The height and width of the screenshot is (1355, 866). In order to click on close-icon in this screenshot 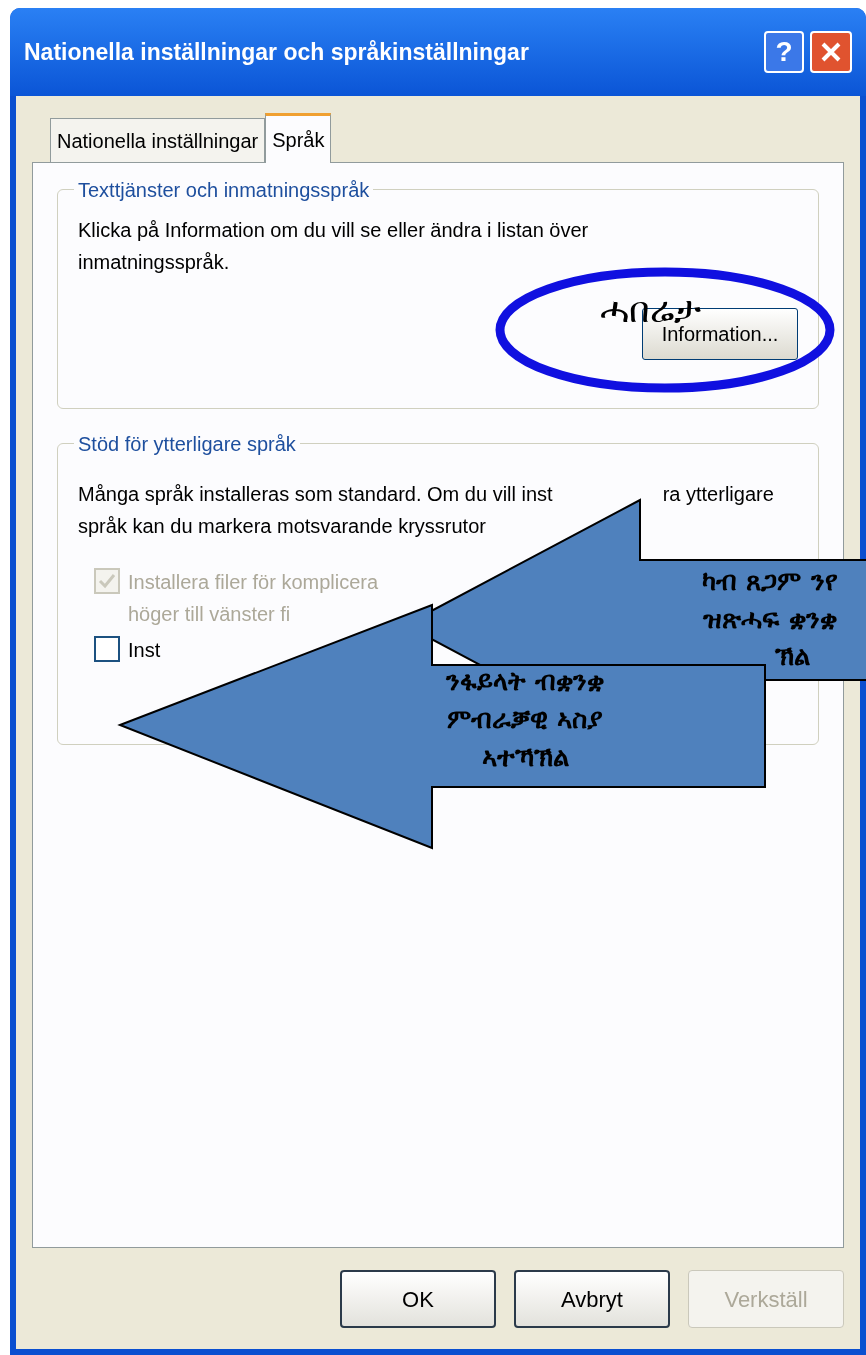, I will do `click(831, 52)`.